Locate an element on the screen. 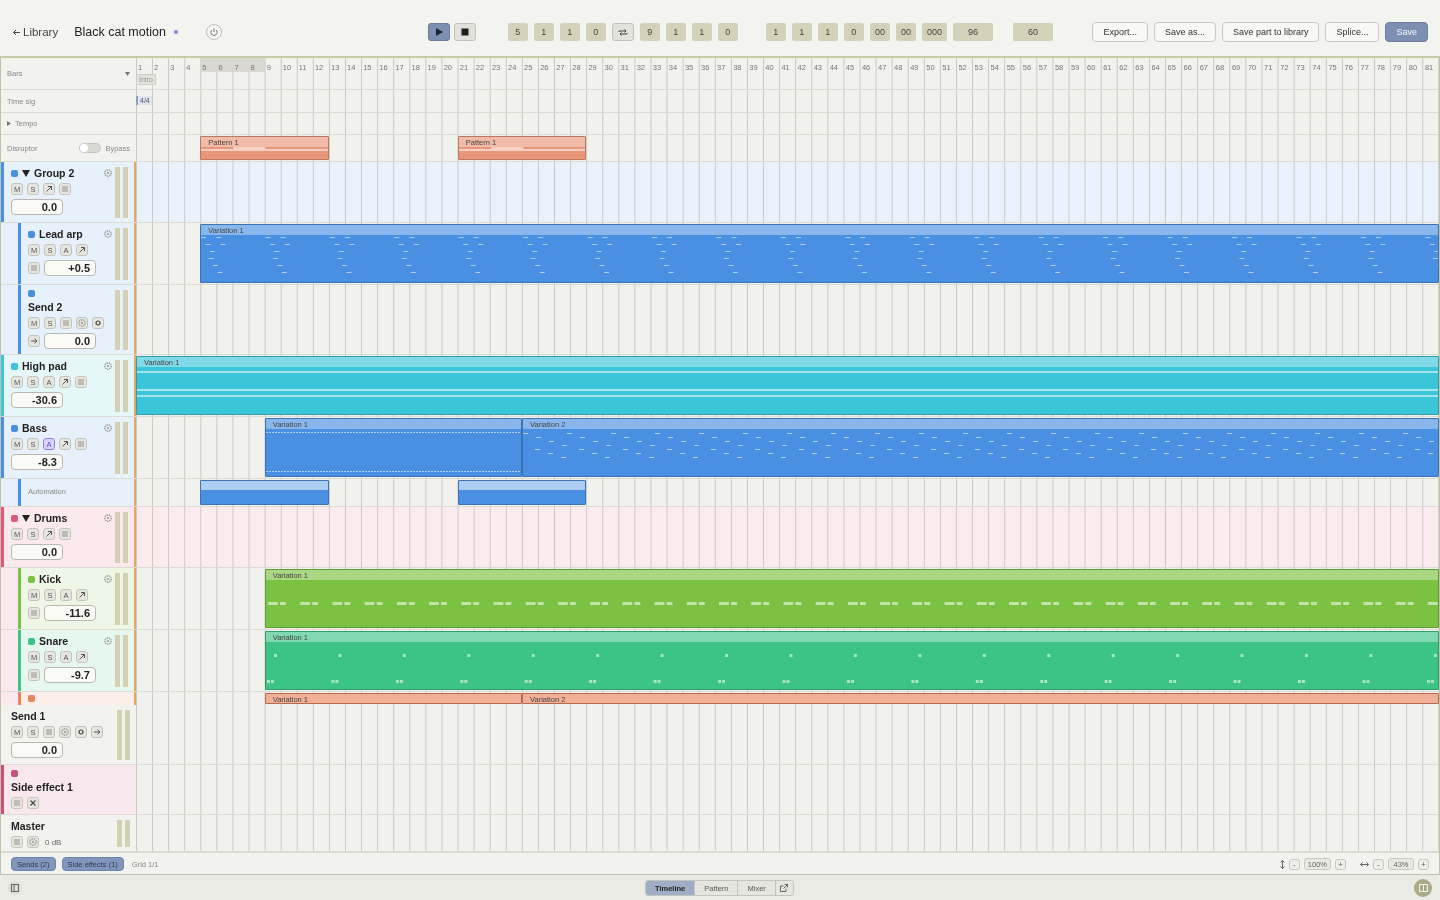 The height and width of the screenshot is (900, 1440). panel-toggle-round-button is located at coordinates (1423, 887).